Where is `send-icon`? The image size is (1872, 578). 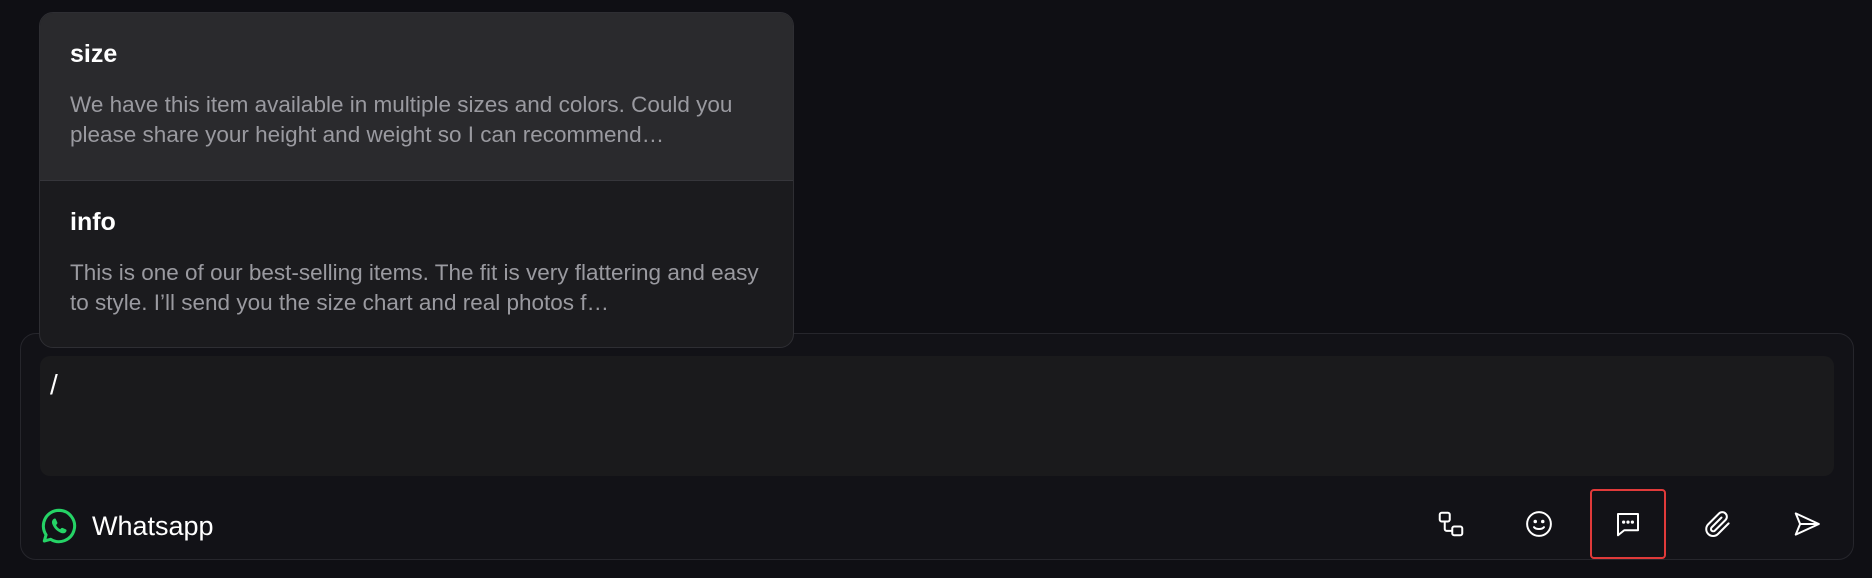 send-icon is located at coordinates (1807, 524).